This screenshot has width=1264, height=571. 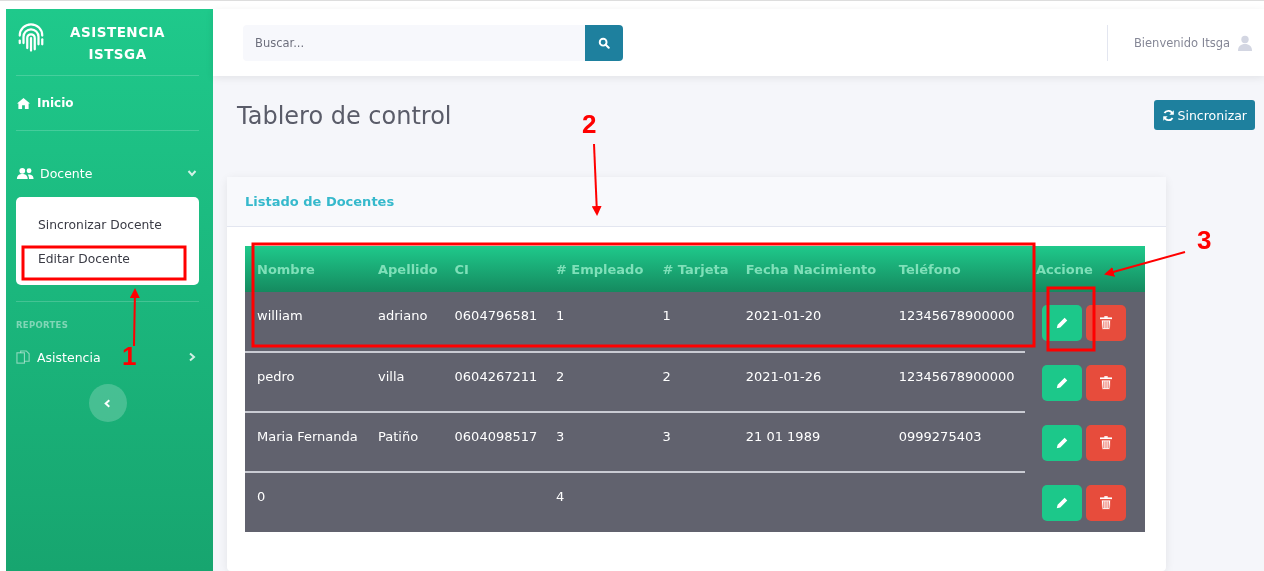 I want to click on table-cell: 2021-01-20, so click(x=783, y=315).